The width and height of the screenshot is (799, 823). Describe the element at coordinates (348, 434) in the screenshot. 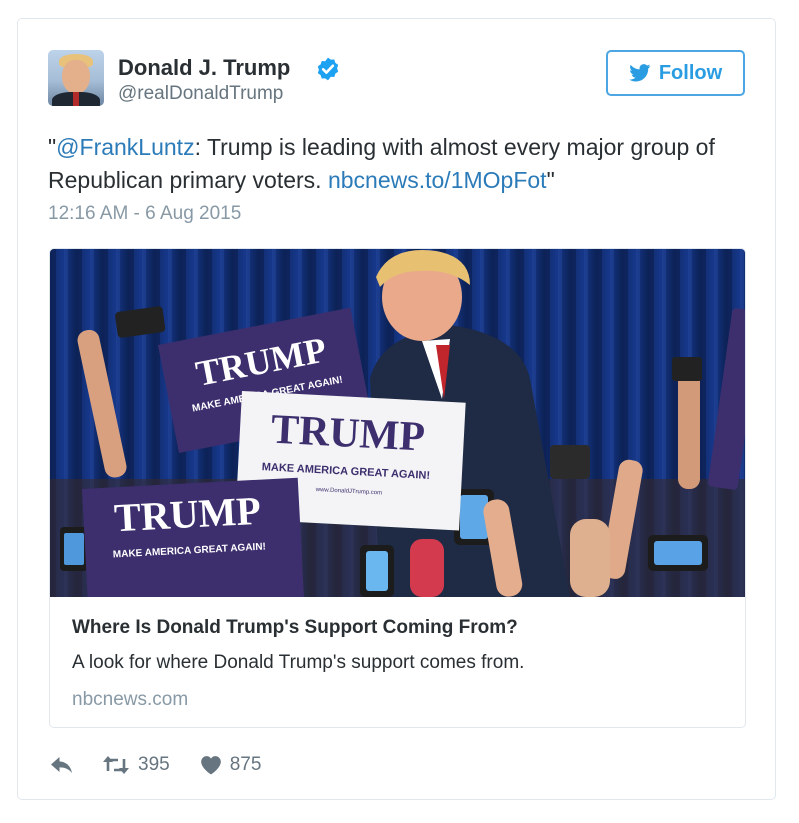

I see `sign-2-main-text: TRUMP` at that location.